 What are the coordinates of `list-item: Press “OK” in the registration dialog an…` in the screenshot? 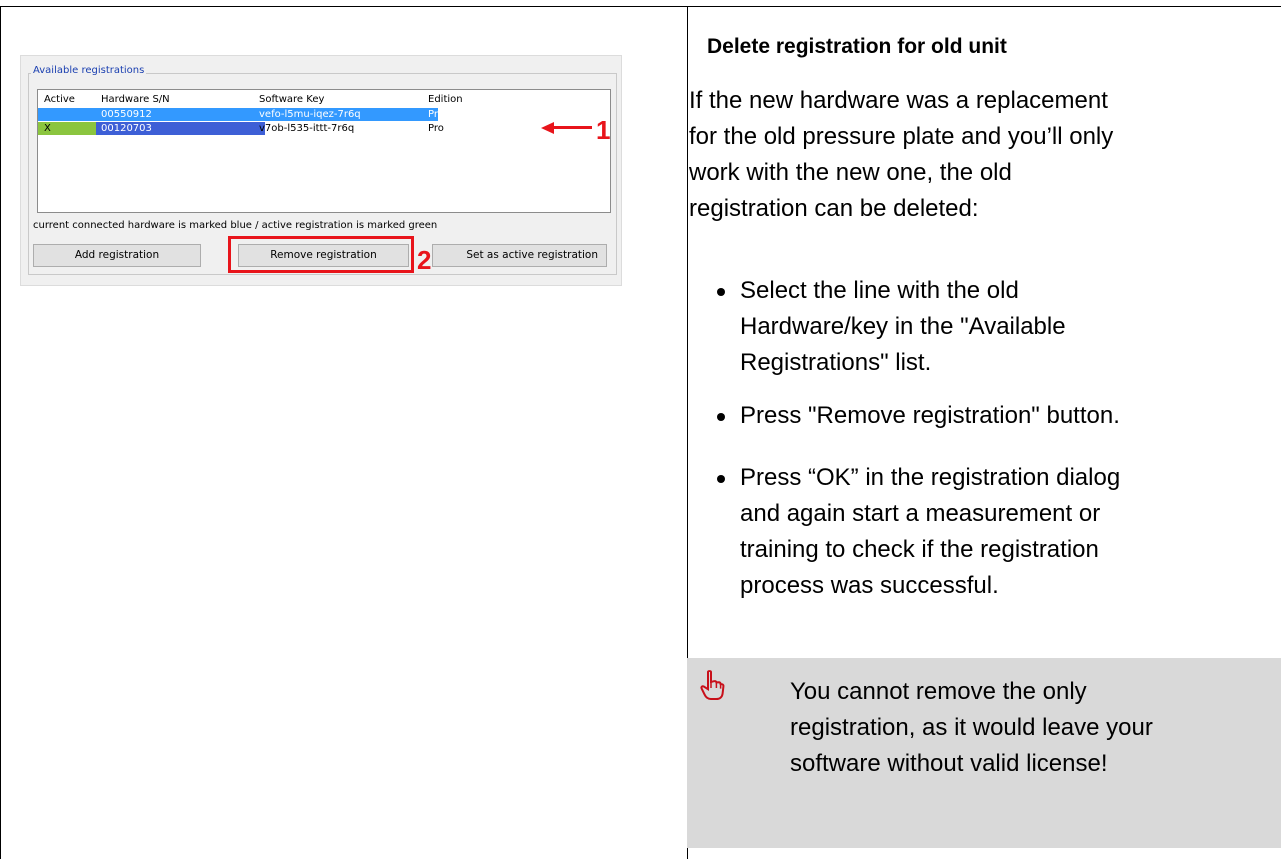 It's located at (904, 532).